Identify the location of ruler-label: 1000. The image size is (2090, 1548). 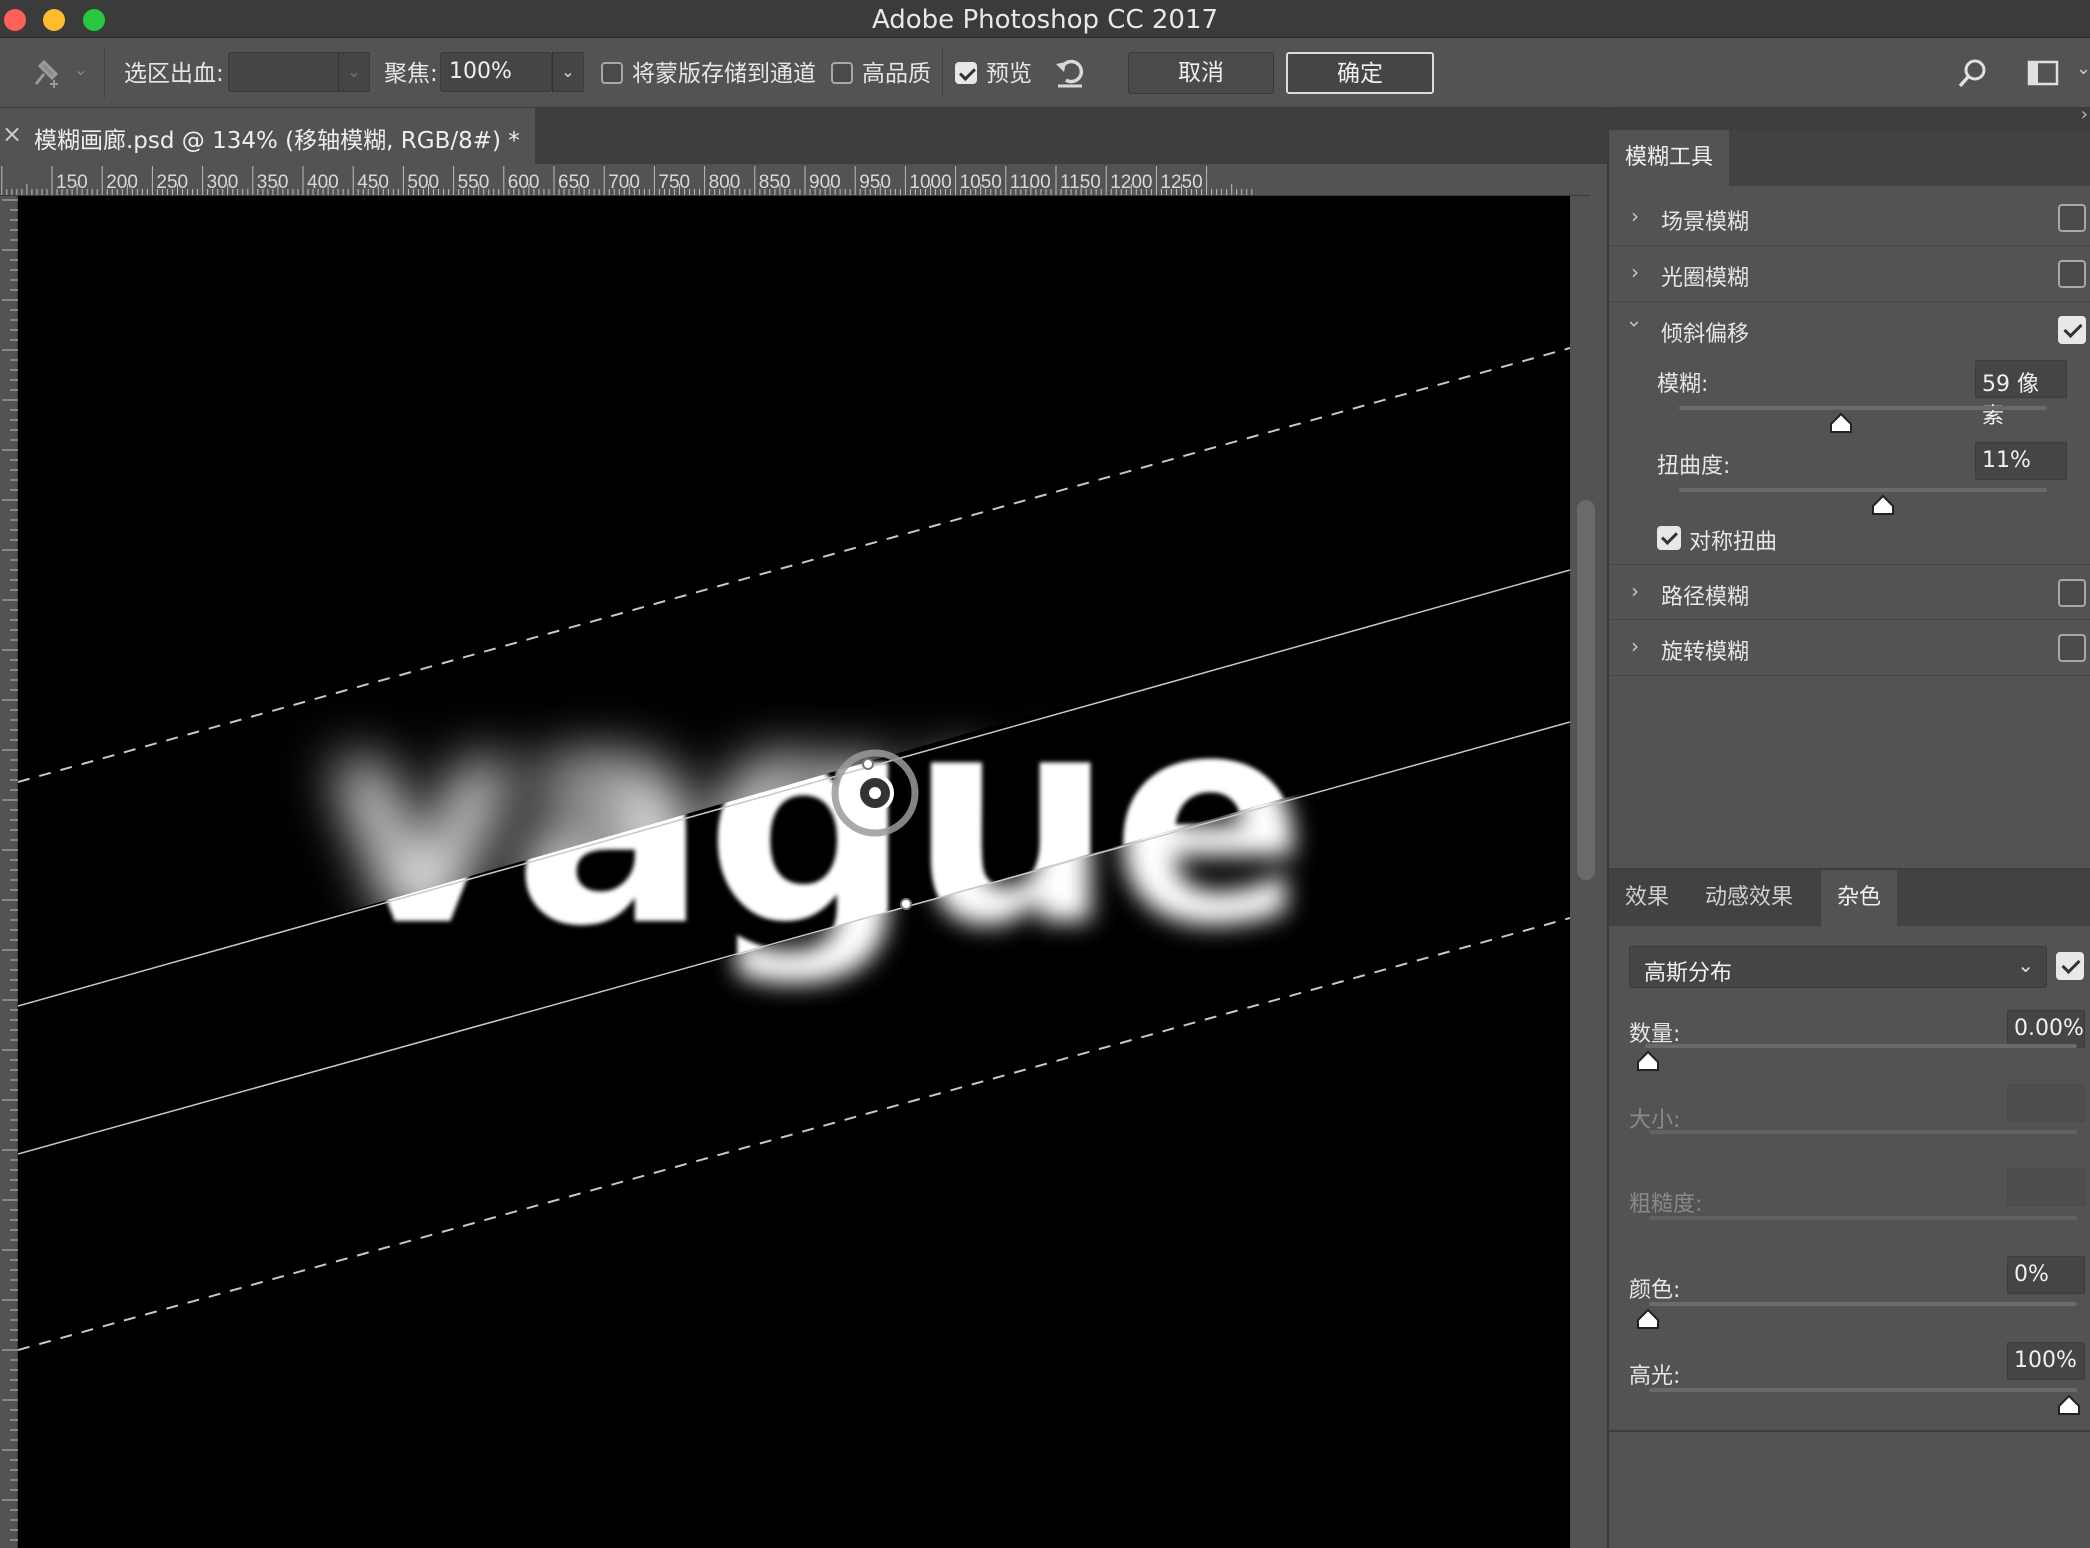
(930, 182).